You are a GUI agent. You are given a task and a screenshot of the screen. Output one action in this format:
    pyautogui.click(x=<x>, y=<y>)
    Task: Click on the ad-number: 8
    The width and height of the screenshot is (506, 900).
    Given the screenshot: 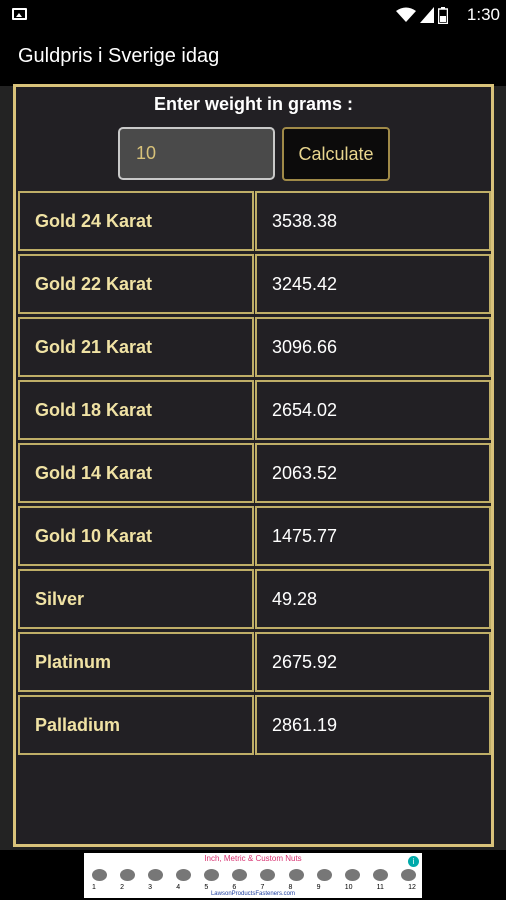 What is the action you would take?
    pyautogui.click(x=290, y=887)
    